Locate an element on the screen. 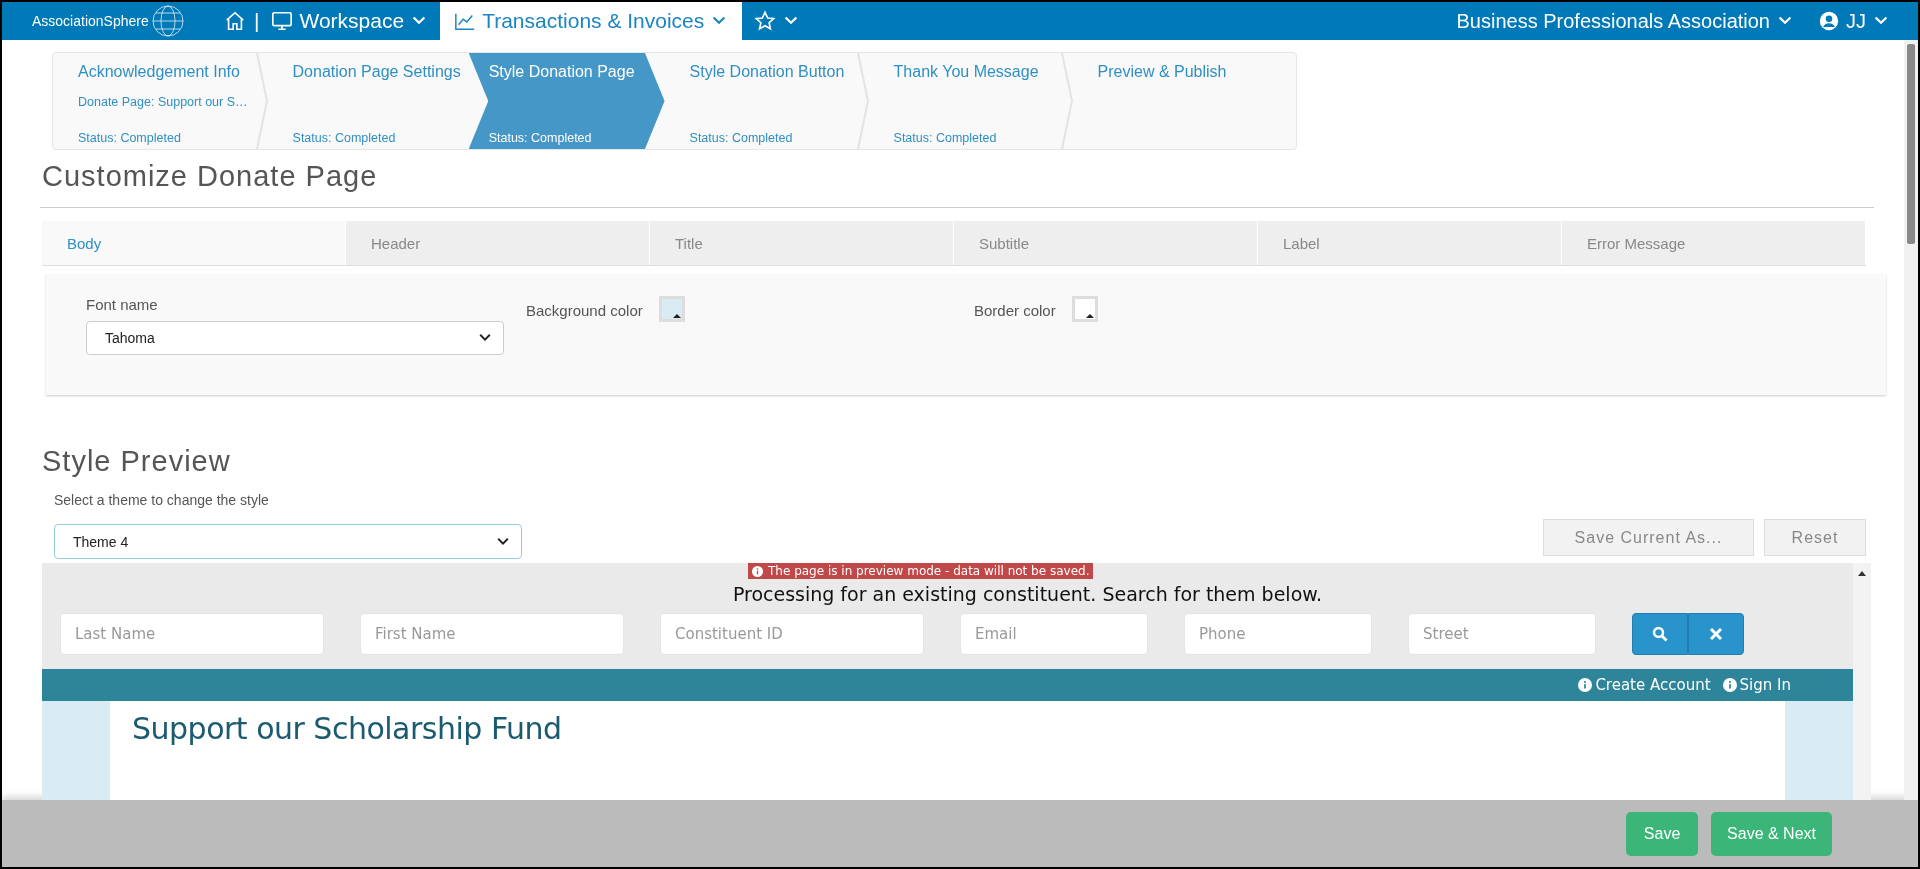  nav-menu: Workspace is located at coordinates (350, 21).